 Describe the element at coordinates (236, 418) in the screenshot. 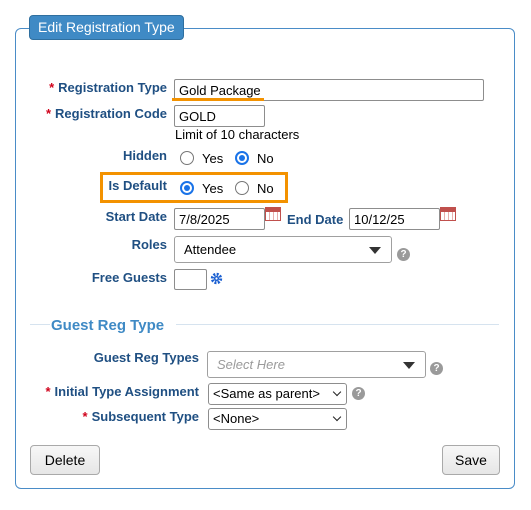

I see `subsequent-type-value: <None>` at that location.